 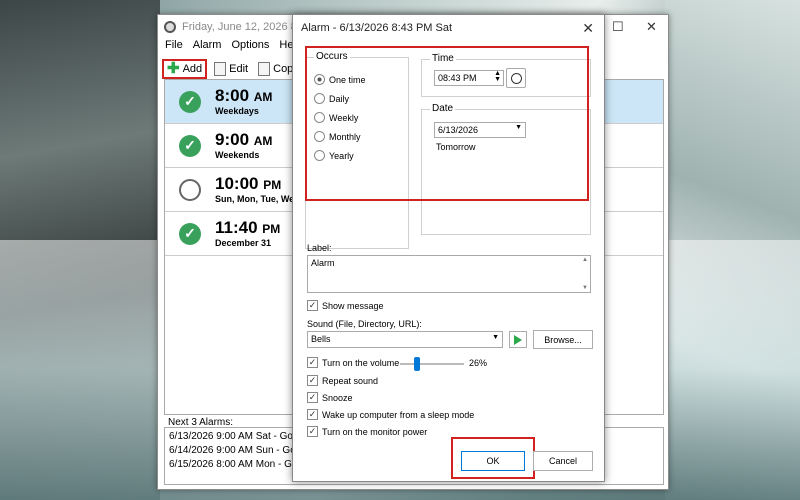 What do you see at coordinates (220, 69) in the screenshot?
I see `edit-icon` at bounding box center [220, 69].